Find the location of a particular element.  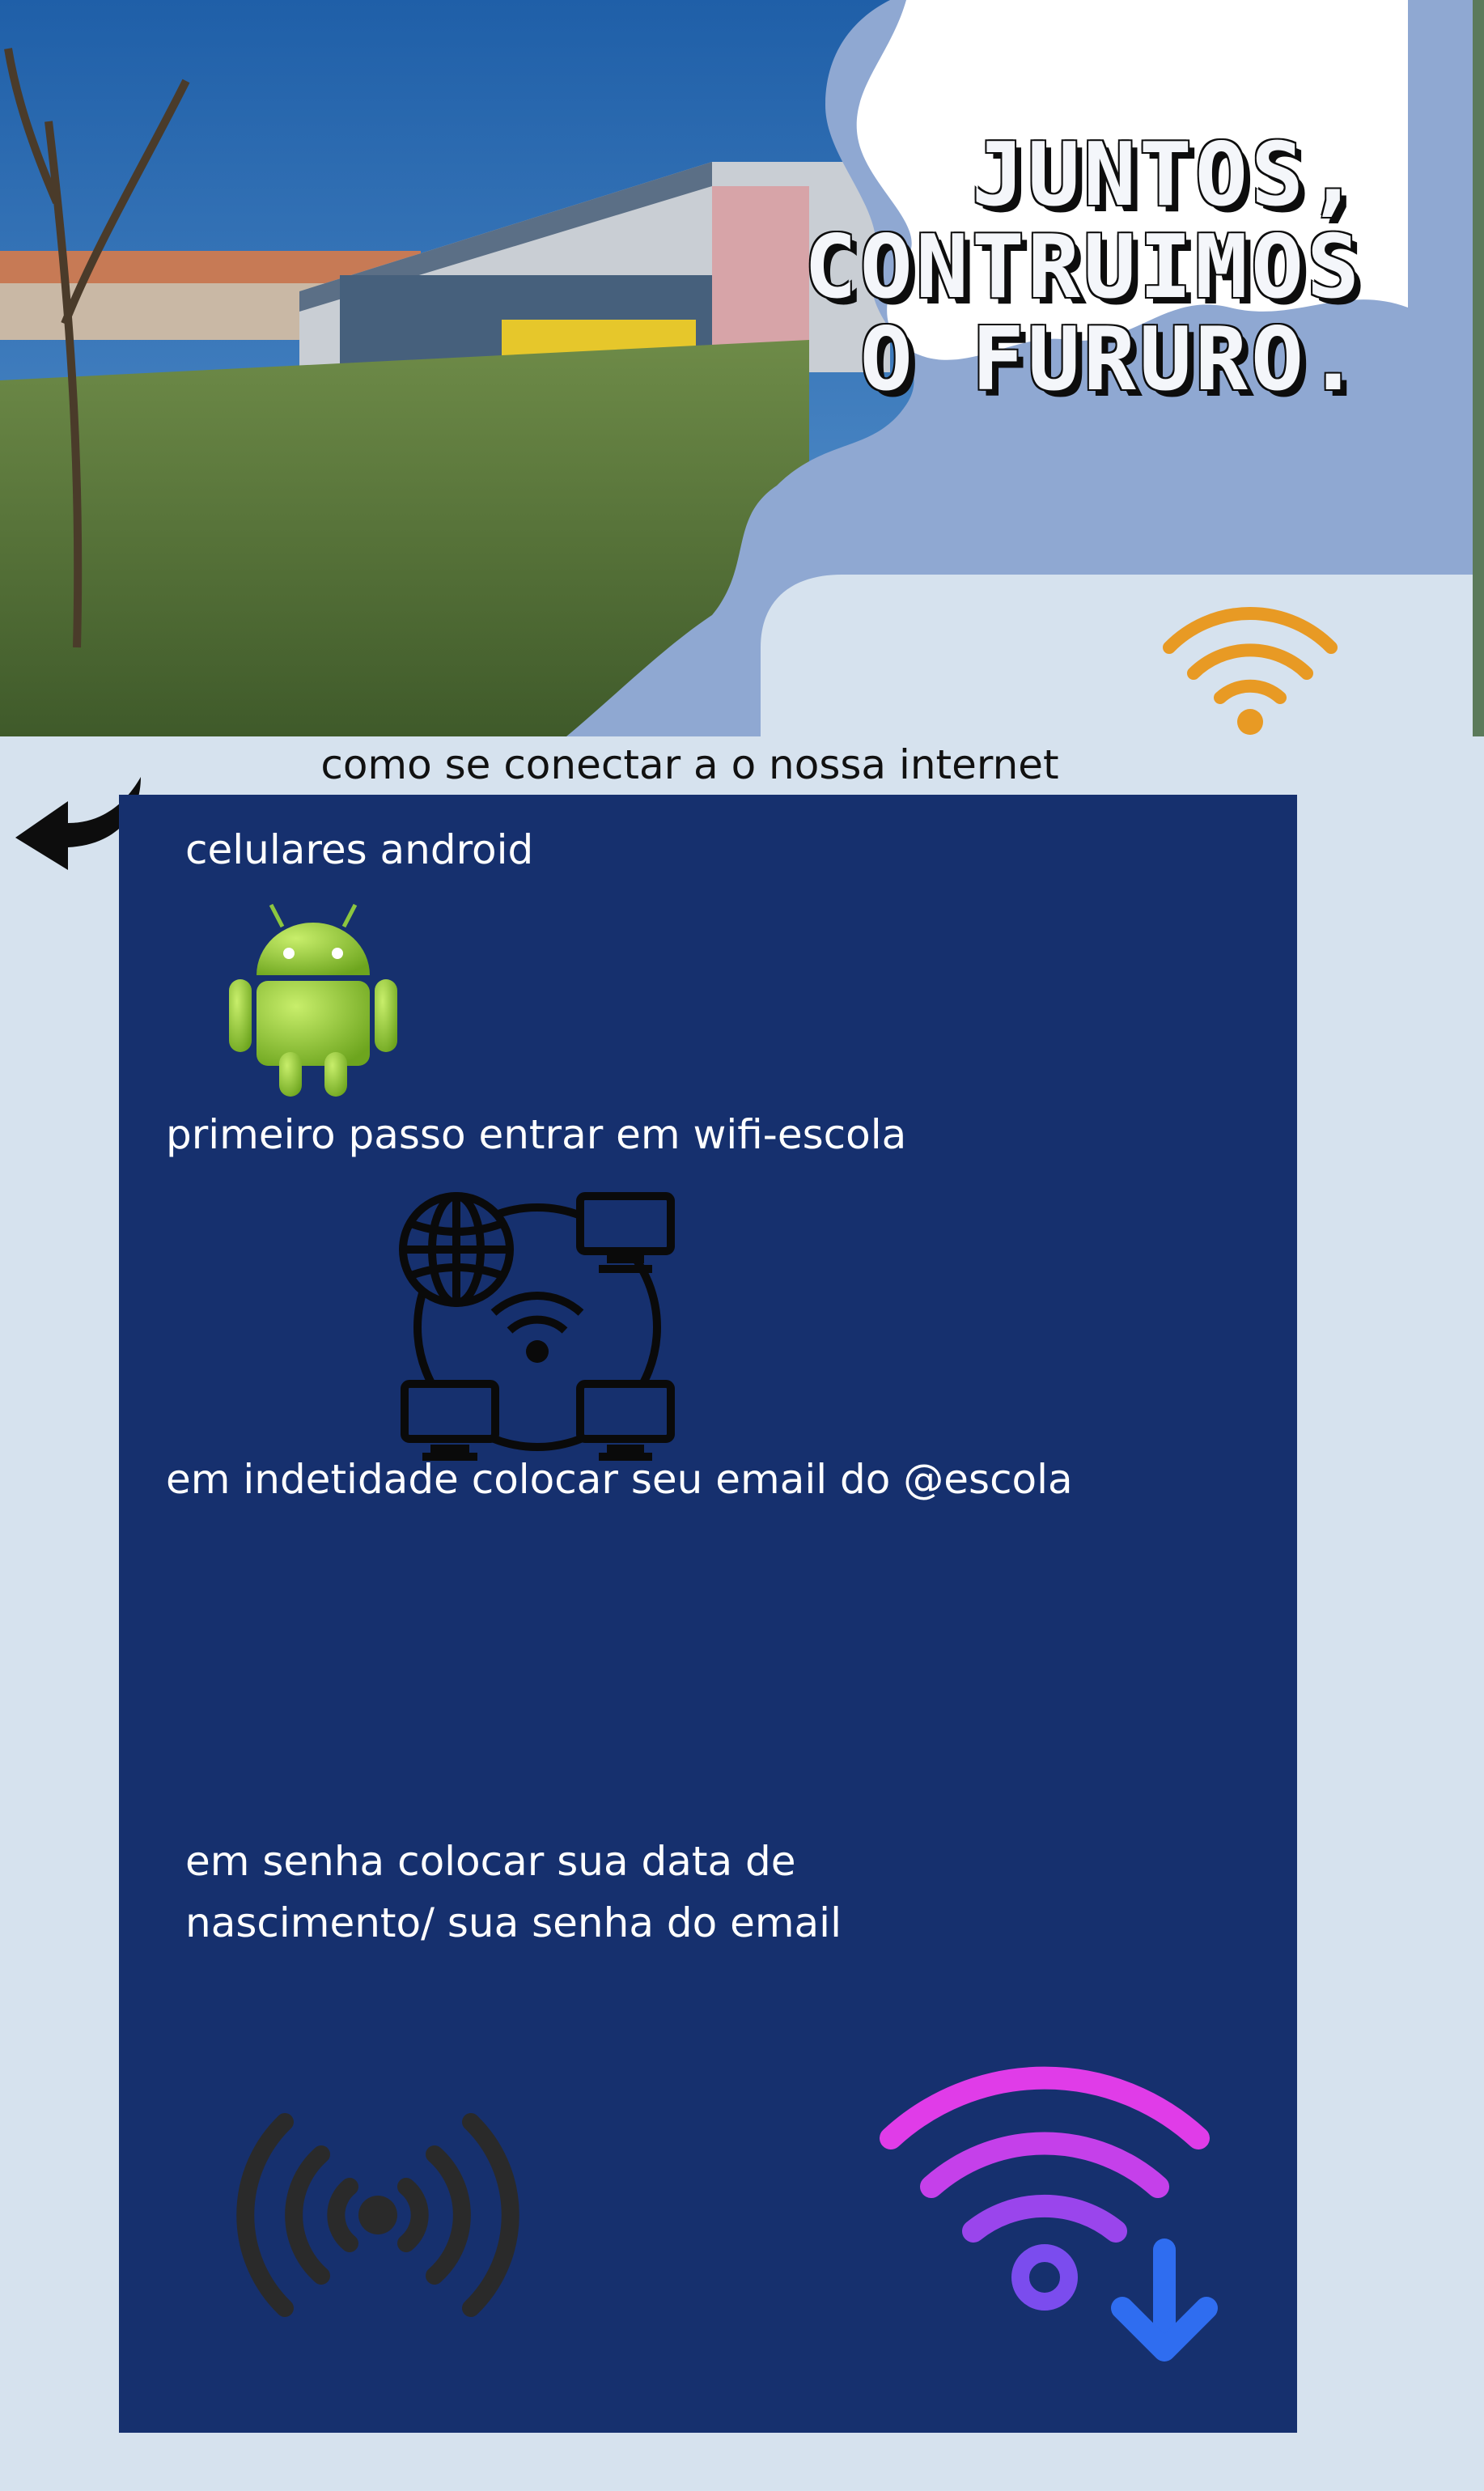

headline-line-1: JUNTOS, is located at coordinates (1167, 175).